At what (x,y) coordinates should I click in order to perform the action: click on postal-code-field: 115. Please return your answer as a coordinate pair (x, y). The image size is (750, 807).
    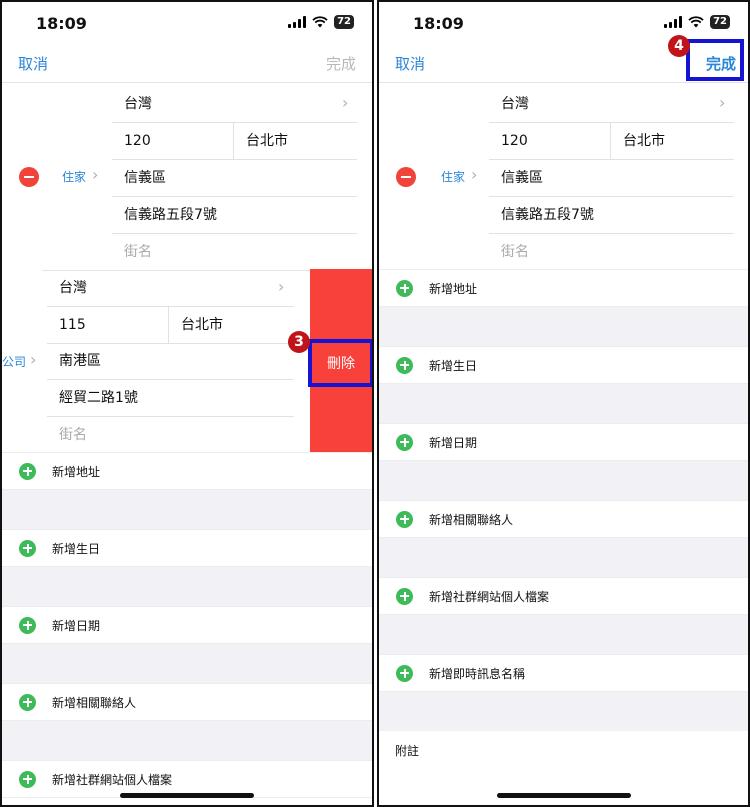
    Looking at the image, I should click on (108, 325).